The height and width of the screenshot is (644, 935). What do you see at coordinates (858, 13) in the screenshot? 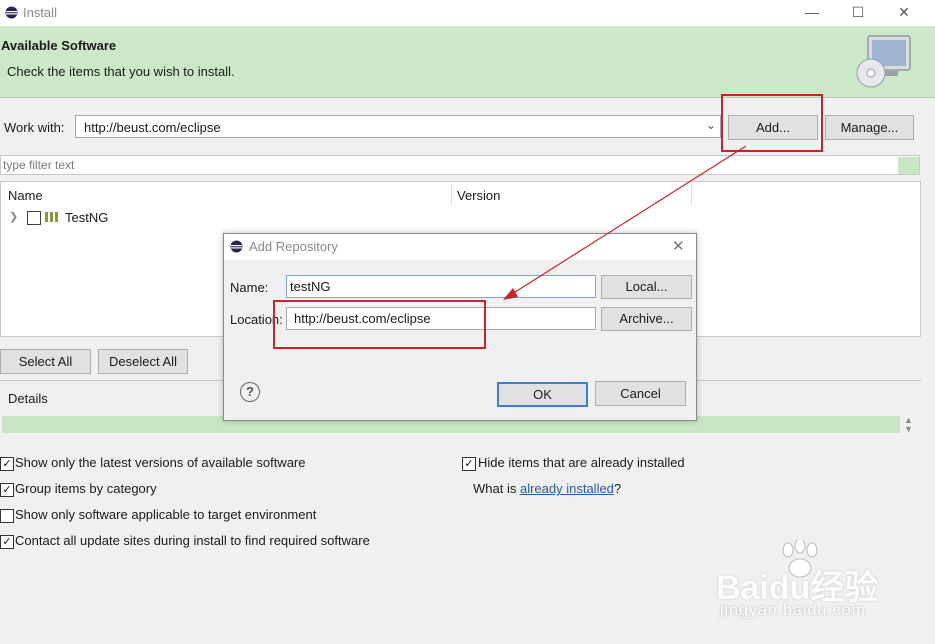
I see `maximize-icon: ☐` at bounding box center [858, 13].